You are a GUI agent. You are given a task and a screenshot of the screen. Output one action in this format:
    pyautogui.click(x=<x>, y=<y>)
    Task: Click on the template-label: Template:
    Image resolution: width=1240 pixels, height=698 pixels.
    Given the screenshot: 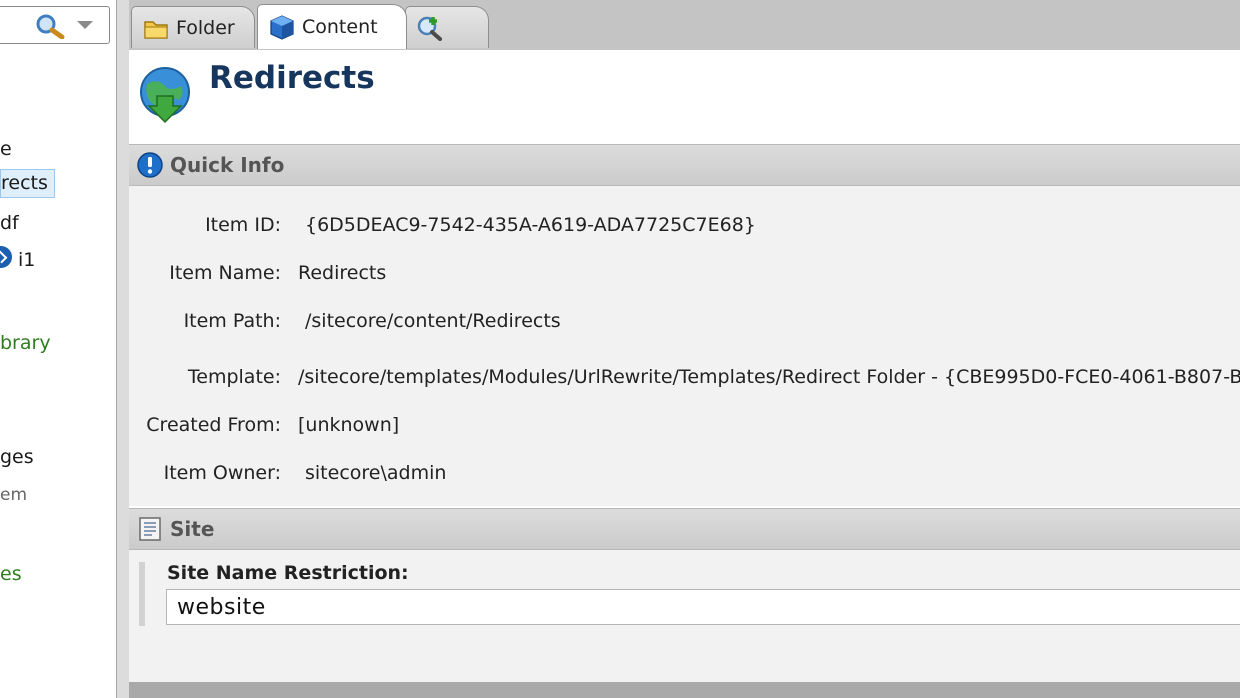 What is the action you would take?
    pyautogui.click(x=234, y=377)
    